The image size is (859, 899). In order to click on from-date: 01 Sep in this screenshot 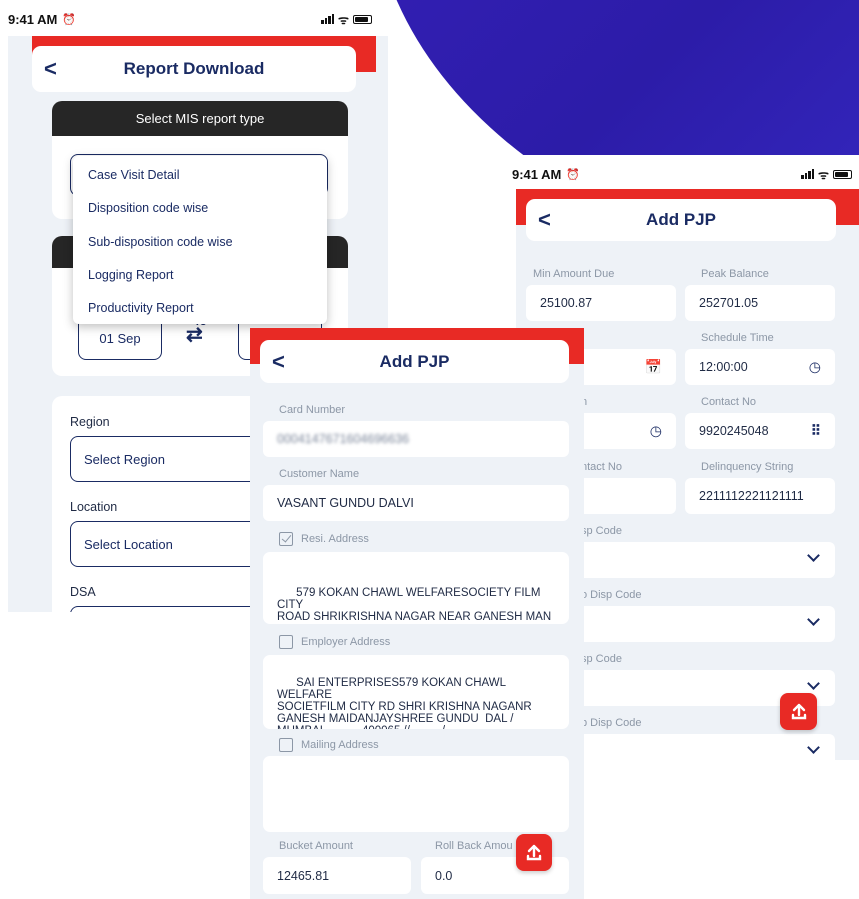, I will do `click(120, 338)`.